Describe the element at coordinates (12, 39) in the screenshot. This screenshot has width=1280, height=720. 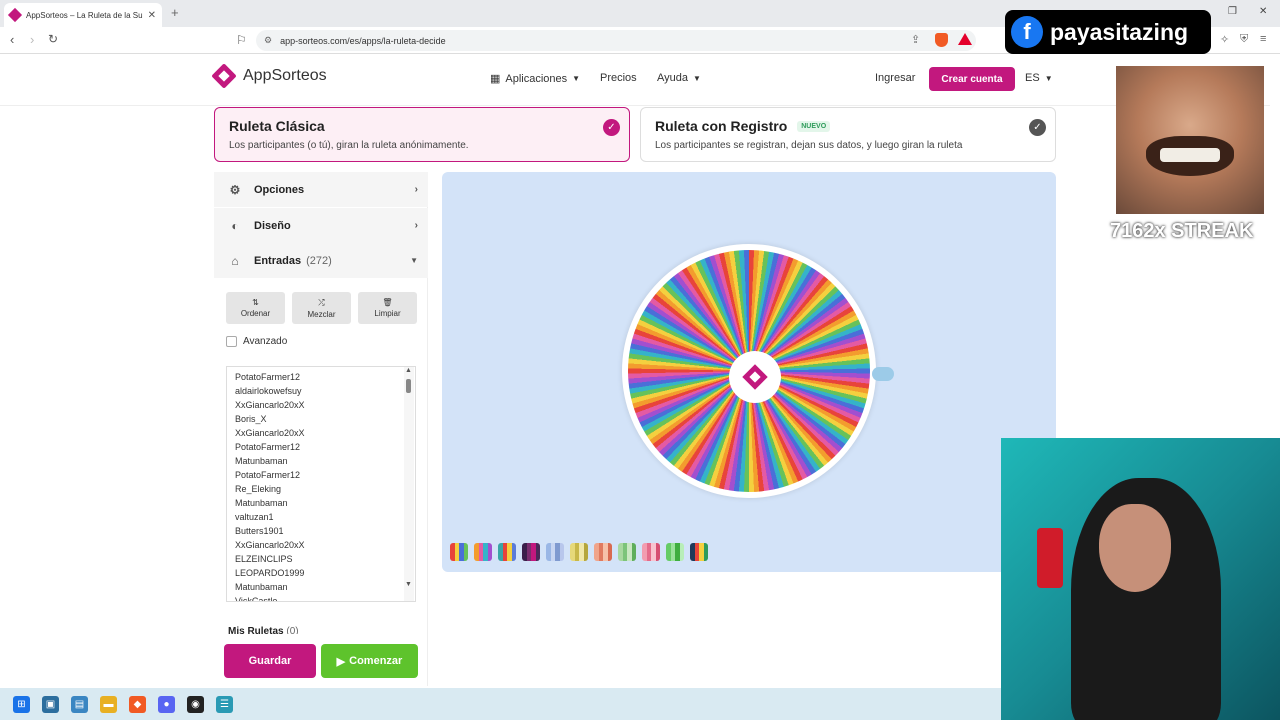
I see `back-icon: ‹` at that location.